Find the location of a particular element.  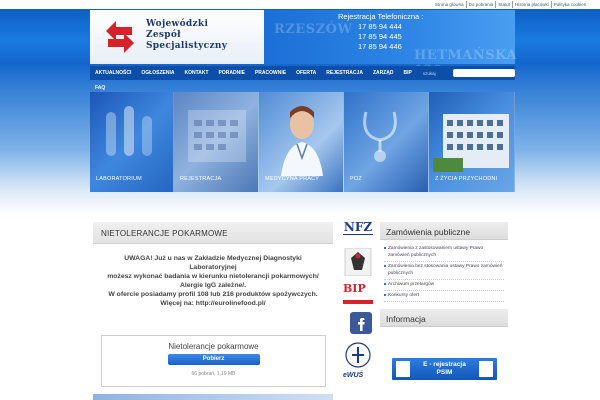

phone-number: 17 85 94 445 is located at coordinates (380, 36).